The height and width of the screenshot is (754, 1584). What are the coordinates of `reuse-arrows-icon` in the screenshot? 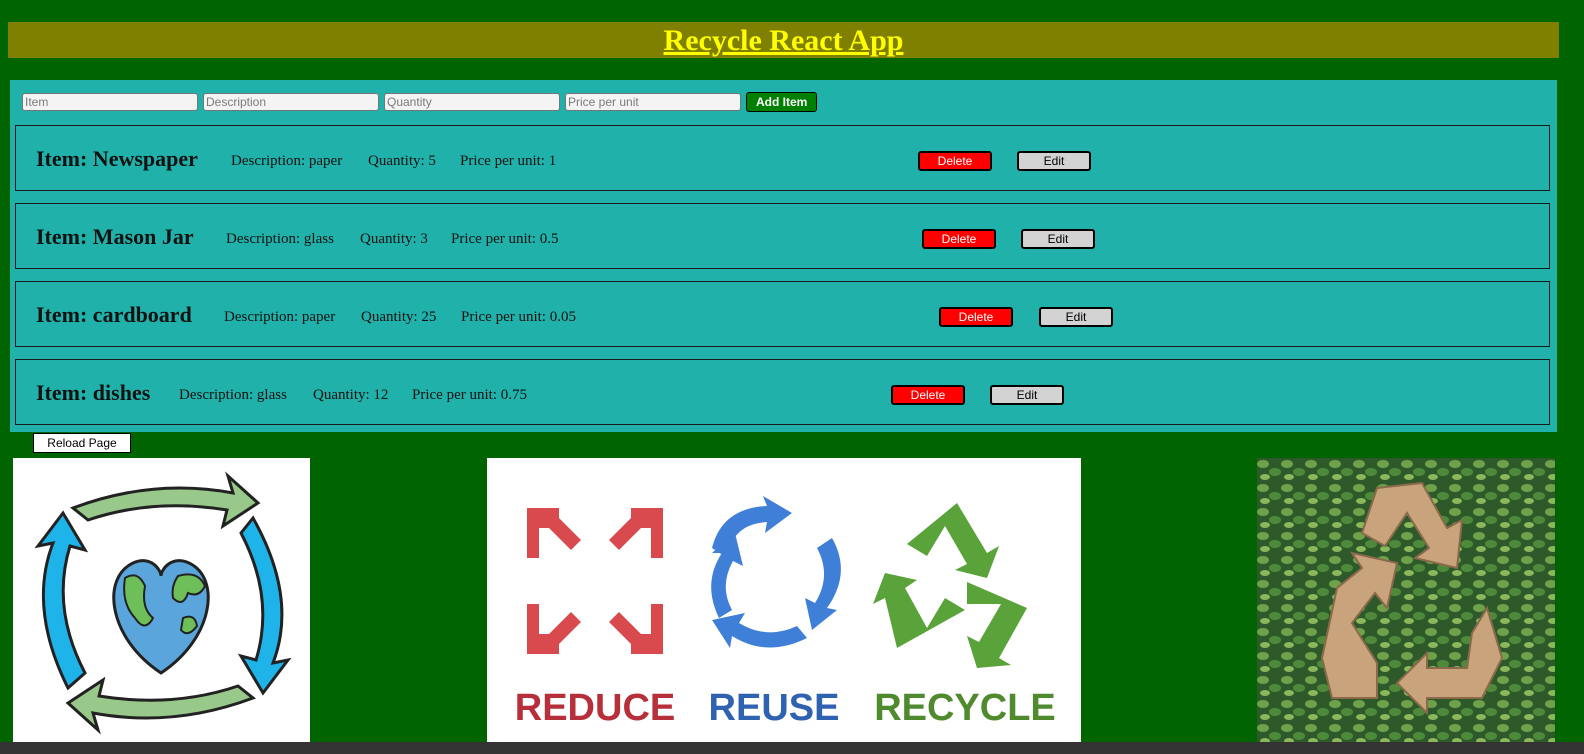 It's located at (776, 572).